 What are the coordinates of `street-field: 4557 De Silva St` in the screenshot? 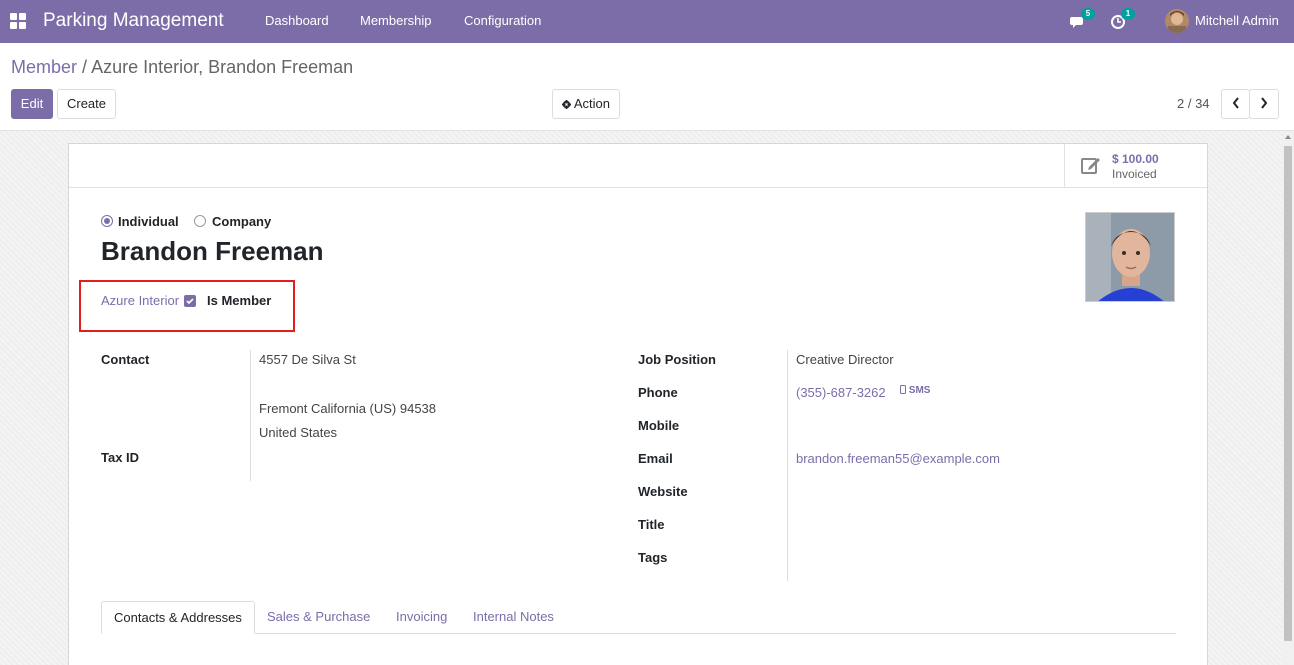 It's located at (307, 359).